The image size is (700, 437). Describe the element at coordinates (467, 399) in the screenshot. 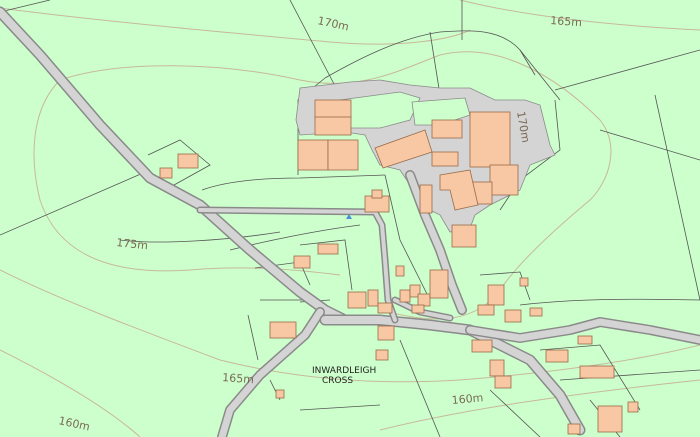

I see `contour-label-160m-south: 160m` at that location.